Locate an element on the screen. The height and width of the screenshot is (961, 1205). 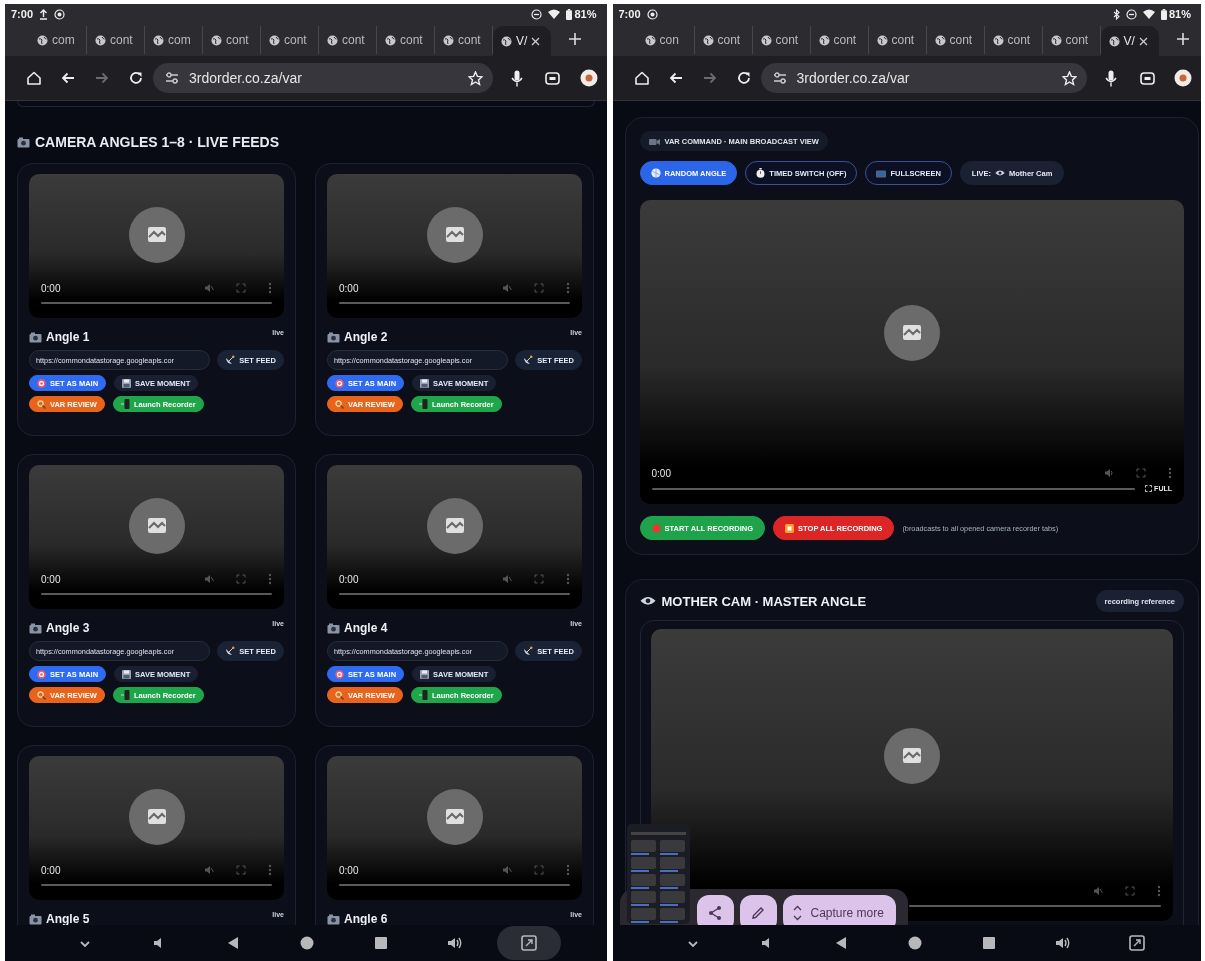
share-button is located at coordinates (715, 909).